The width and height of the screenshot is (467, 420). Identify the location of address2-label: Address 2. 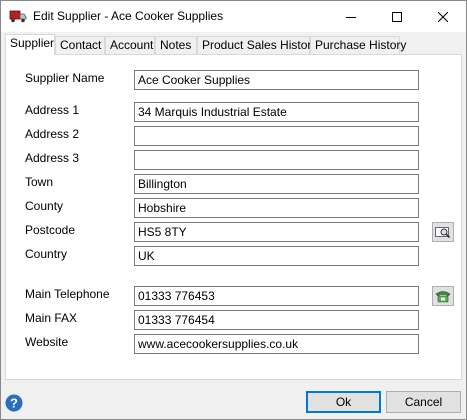
(52, 134).